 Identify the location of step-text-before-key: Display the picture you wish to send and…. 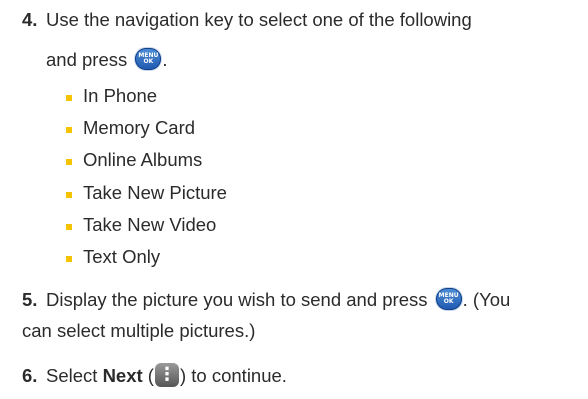
(237, 299).